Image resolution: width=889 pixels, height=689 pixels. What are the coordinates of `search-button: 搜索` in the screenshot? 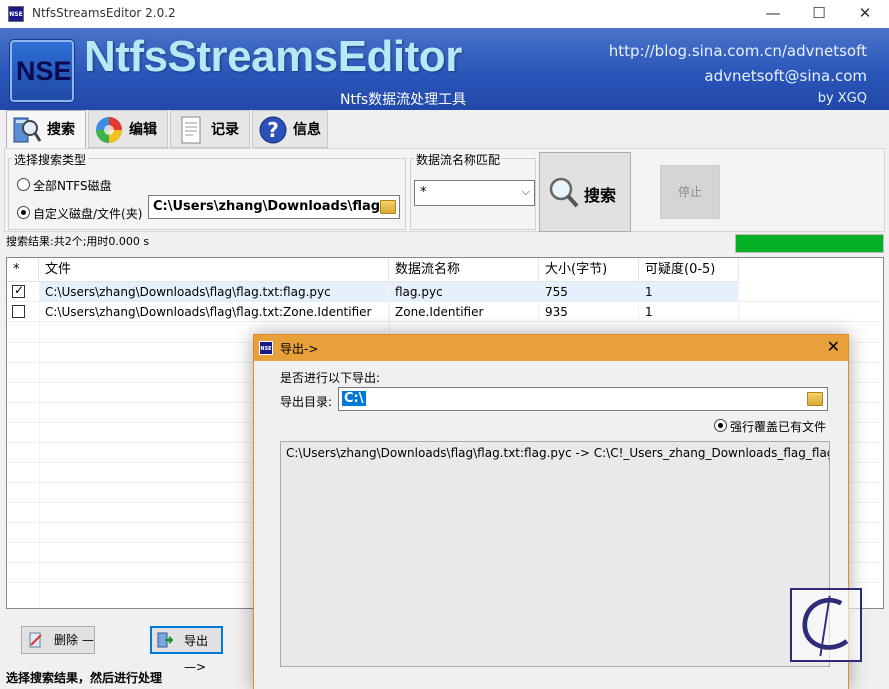 It's located at (585, 192).